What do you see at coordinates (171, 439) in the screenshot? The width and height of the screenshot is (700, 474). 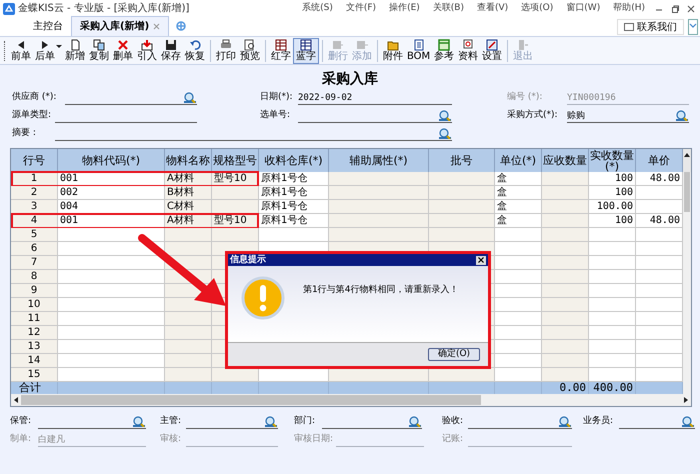 I see `field-label: 审核:` at bounding box center [171, 439].